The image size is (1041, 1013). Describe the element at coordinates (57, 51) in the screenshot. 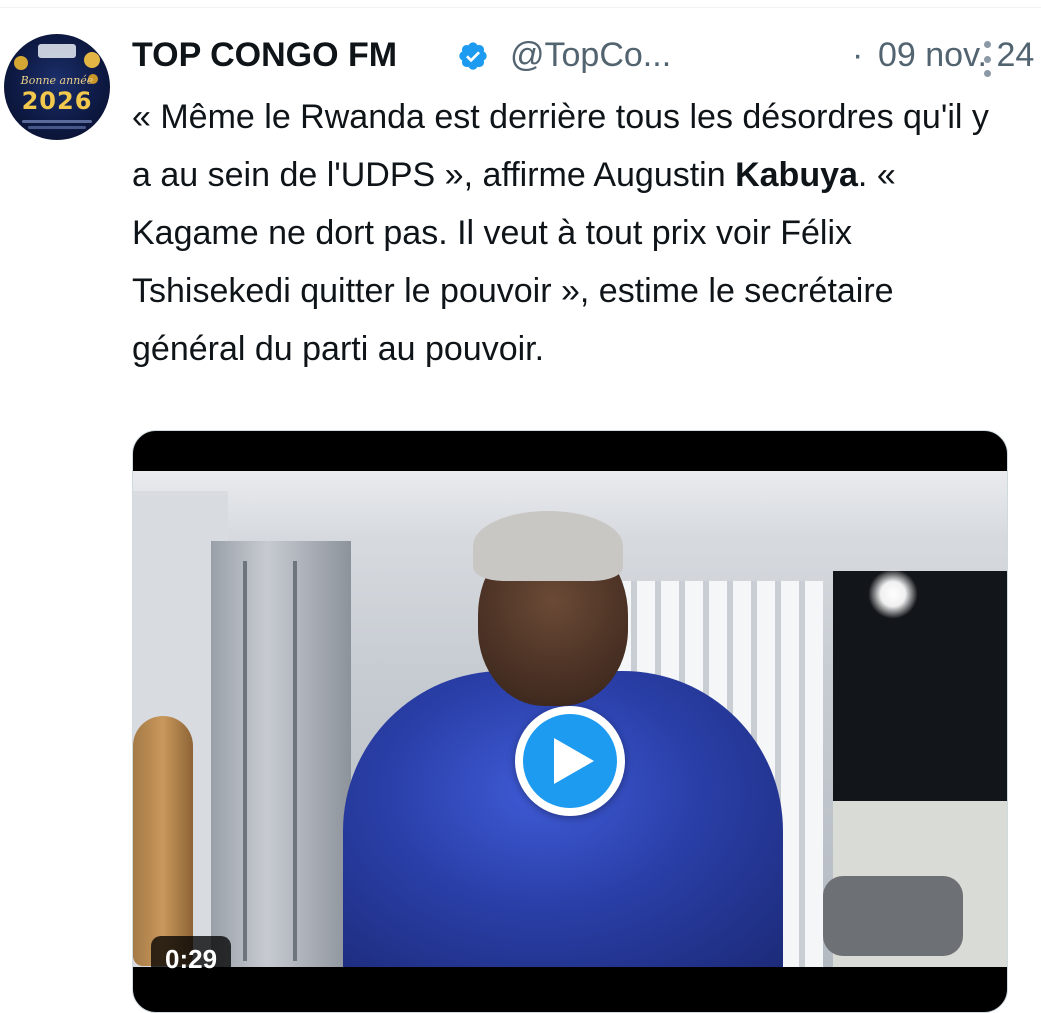

I see `avatar-logo` at that location.